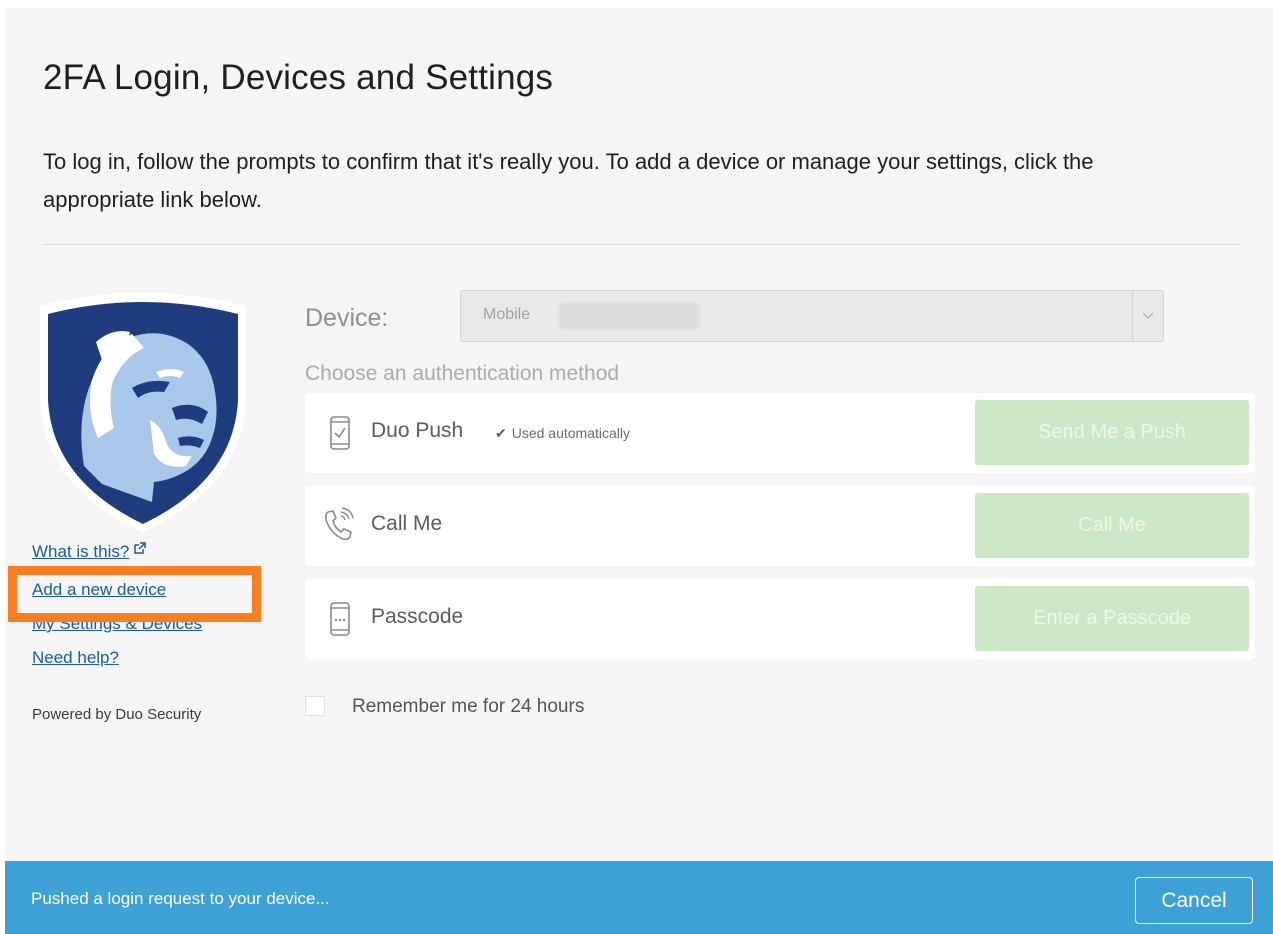  What do you see at coordinates (298, 77) in the screenshot?
I see `page-title: 2FA Login, Devices and Settings` at bounding box center [298, 77].